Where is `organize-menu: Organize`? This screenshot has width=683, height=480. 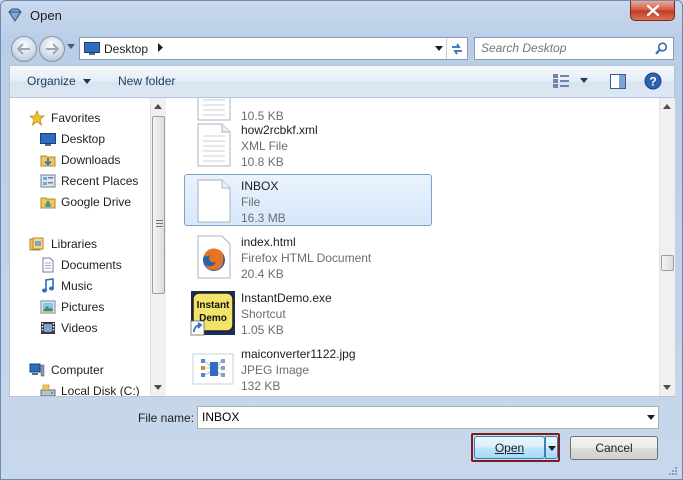 organize-menu: Organize is located at coordinates (59, 81).